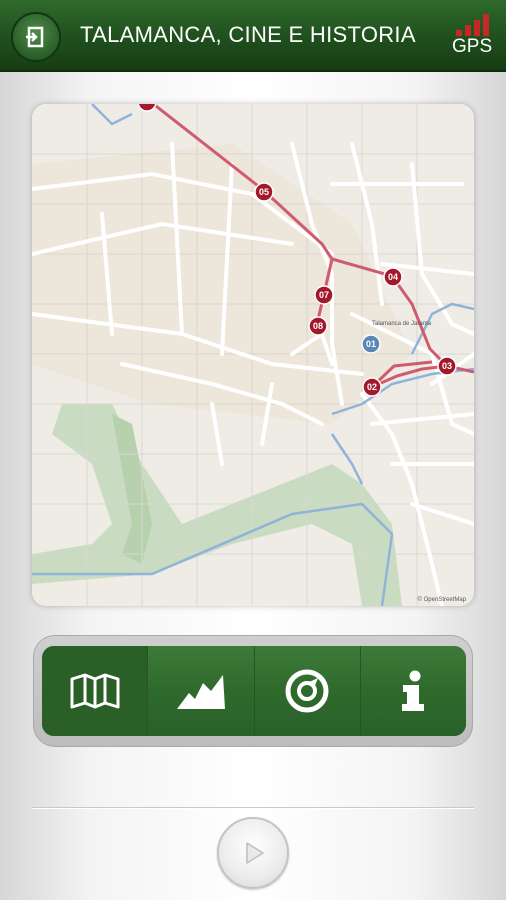  I want to click on map-marker: 04, so click(393, 277).